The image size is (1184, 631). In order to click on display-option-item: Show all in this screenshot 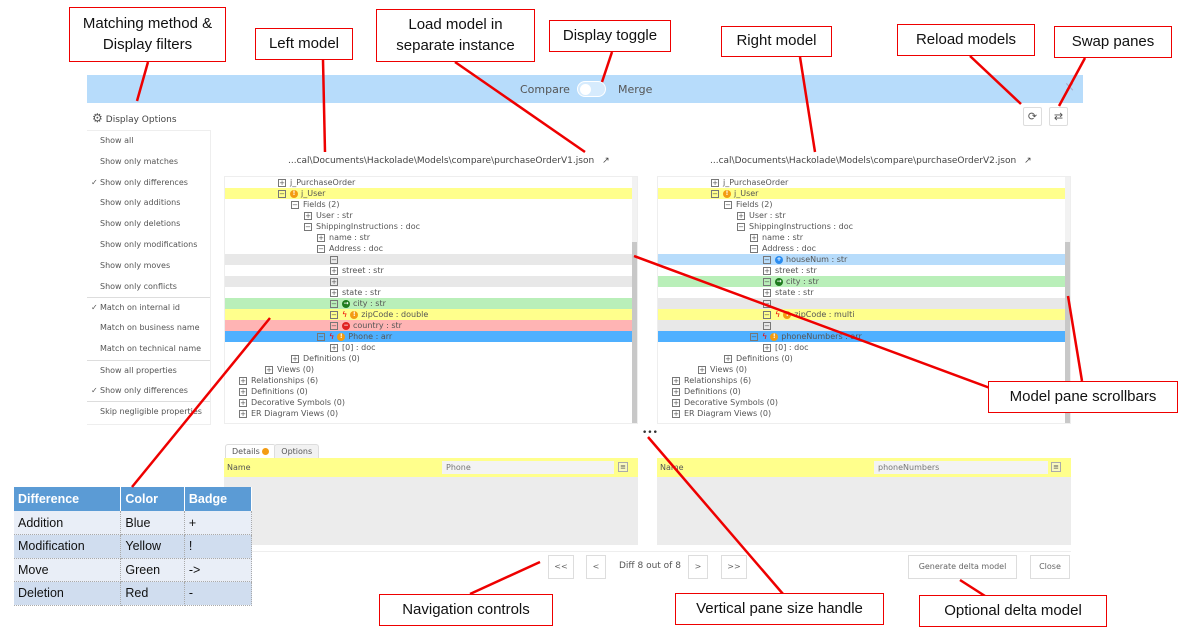, I will do `click(148, 141)`.